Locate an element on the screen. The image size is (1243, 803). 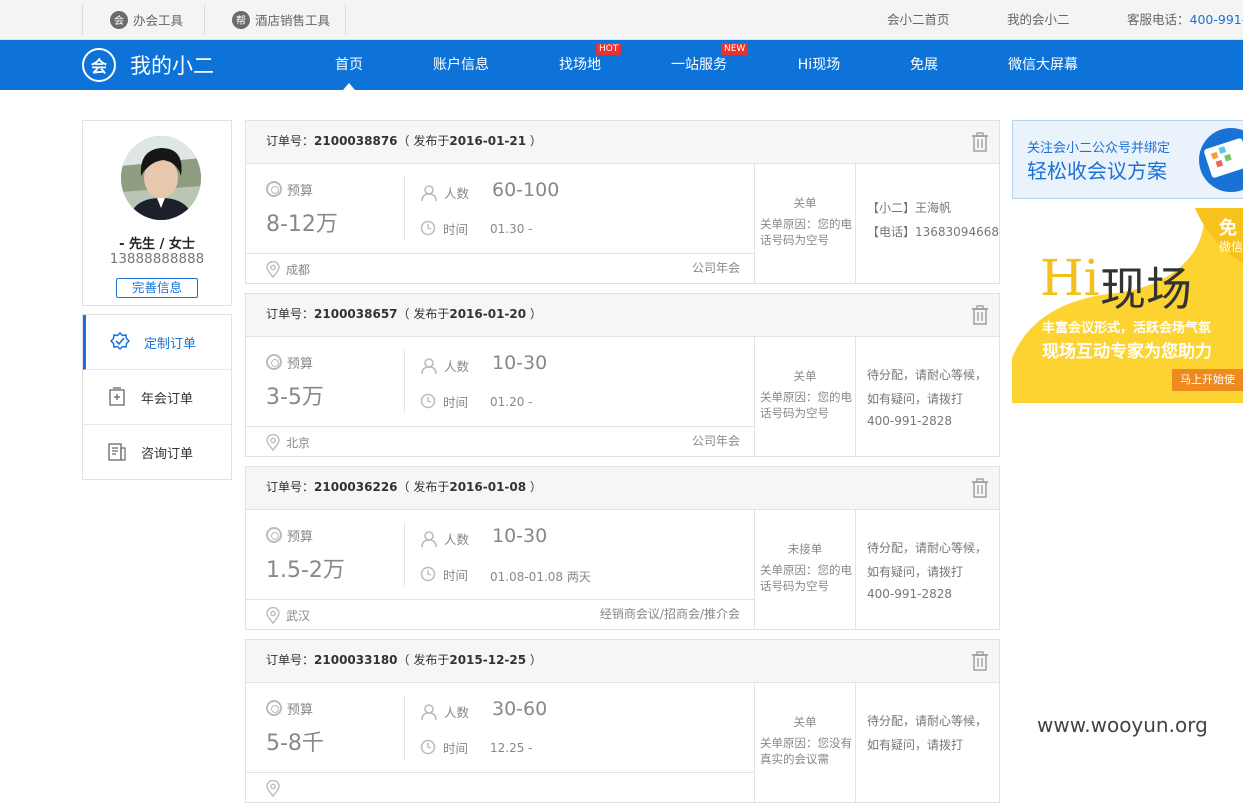
nav-account-info: 账户信息 is located at coordinates (461, 65).